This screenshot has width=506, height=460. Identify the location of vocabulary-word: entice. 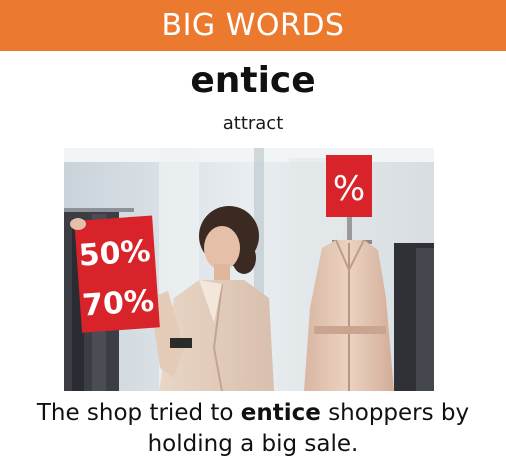
(253, 80).